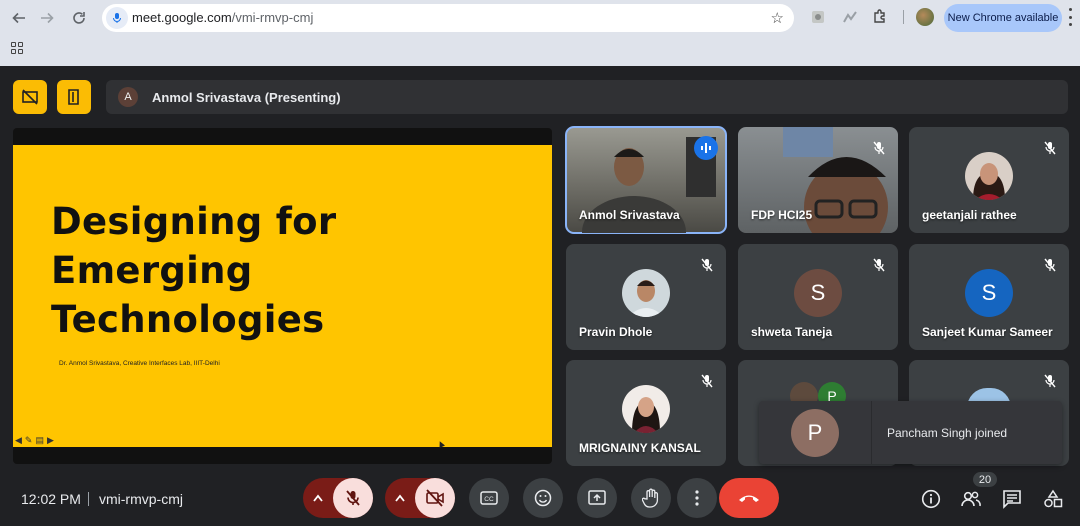 The width and height of the screenshot is (1080, 526). I want to click on closed-captions-icon: CC, so click(489, 498).